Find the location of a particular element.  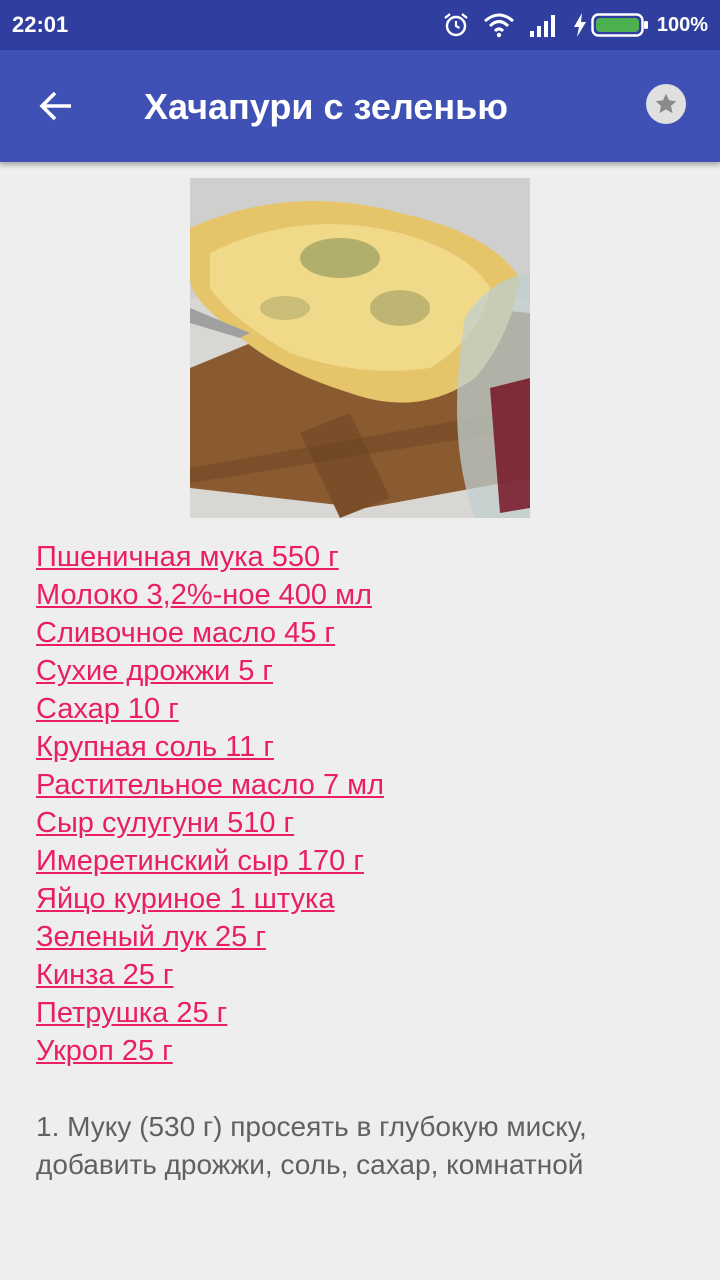

list-item: Кинза 25 г is located at coordinates (210, 975).